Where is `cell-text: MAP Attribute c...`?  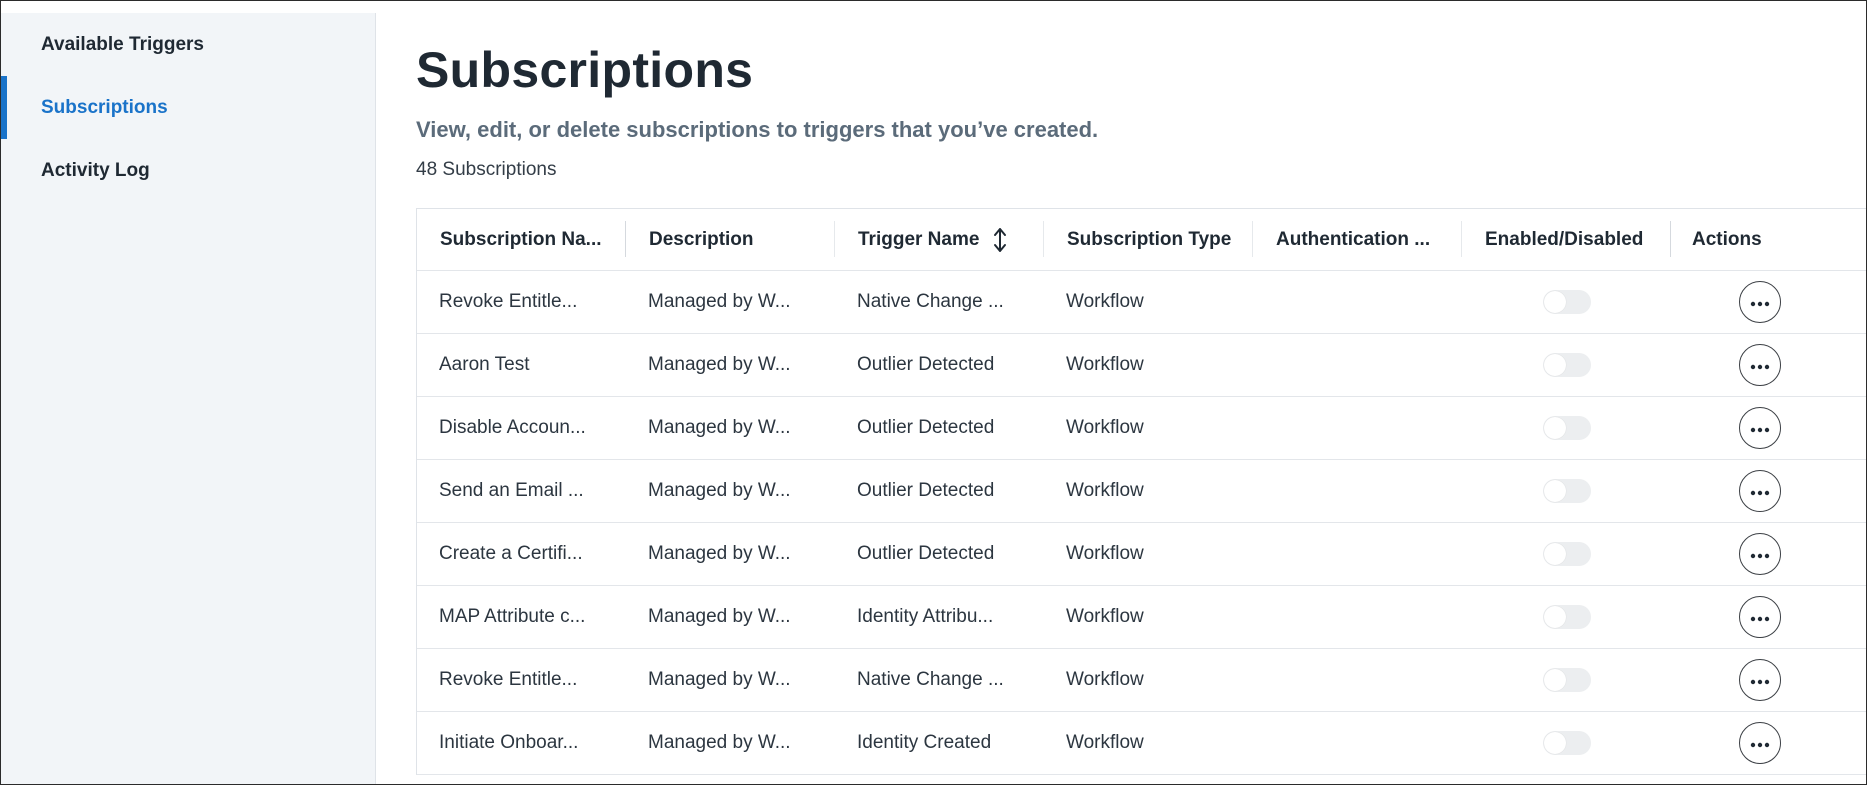 cell-text: MAP Attribute c... is located at coordinates (512, 616).